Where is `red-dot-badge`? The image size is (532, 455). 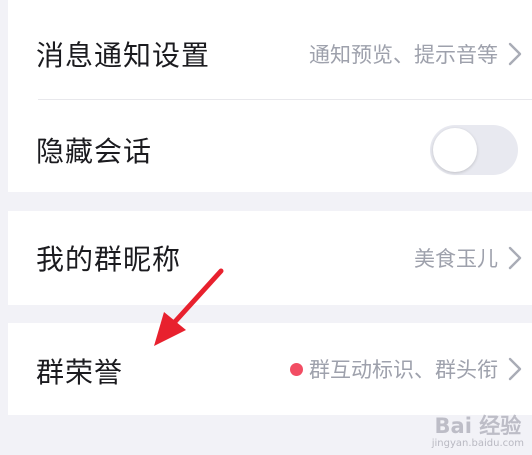
red-dot-badge is located at coordinates (296, 369).